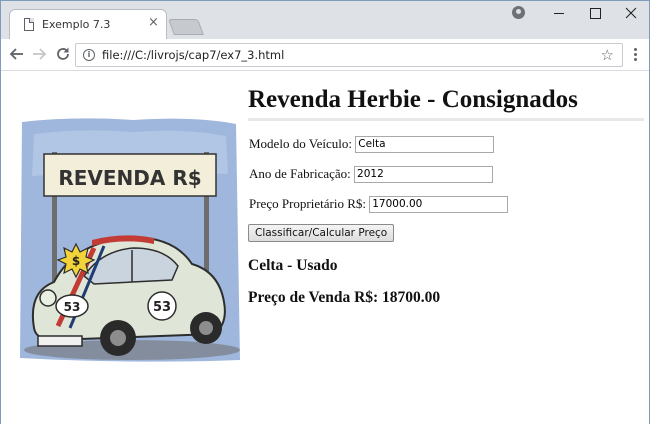 The width and height of the screenshot is (650, 424). I want to click on price-input, so click(439, 204).